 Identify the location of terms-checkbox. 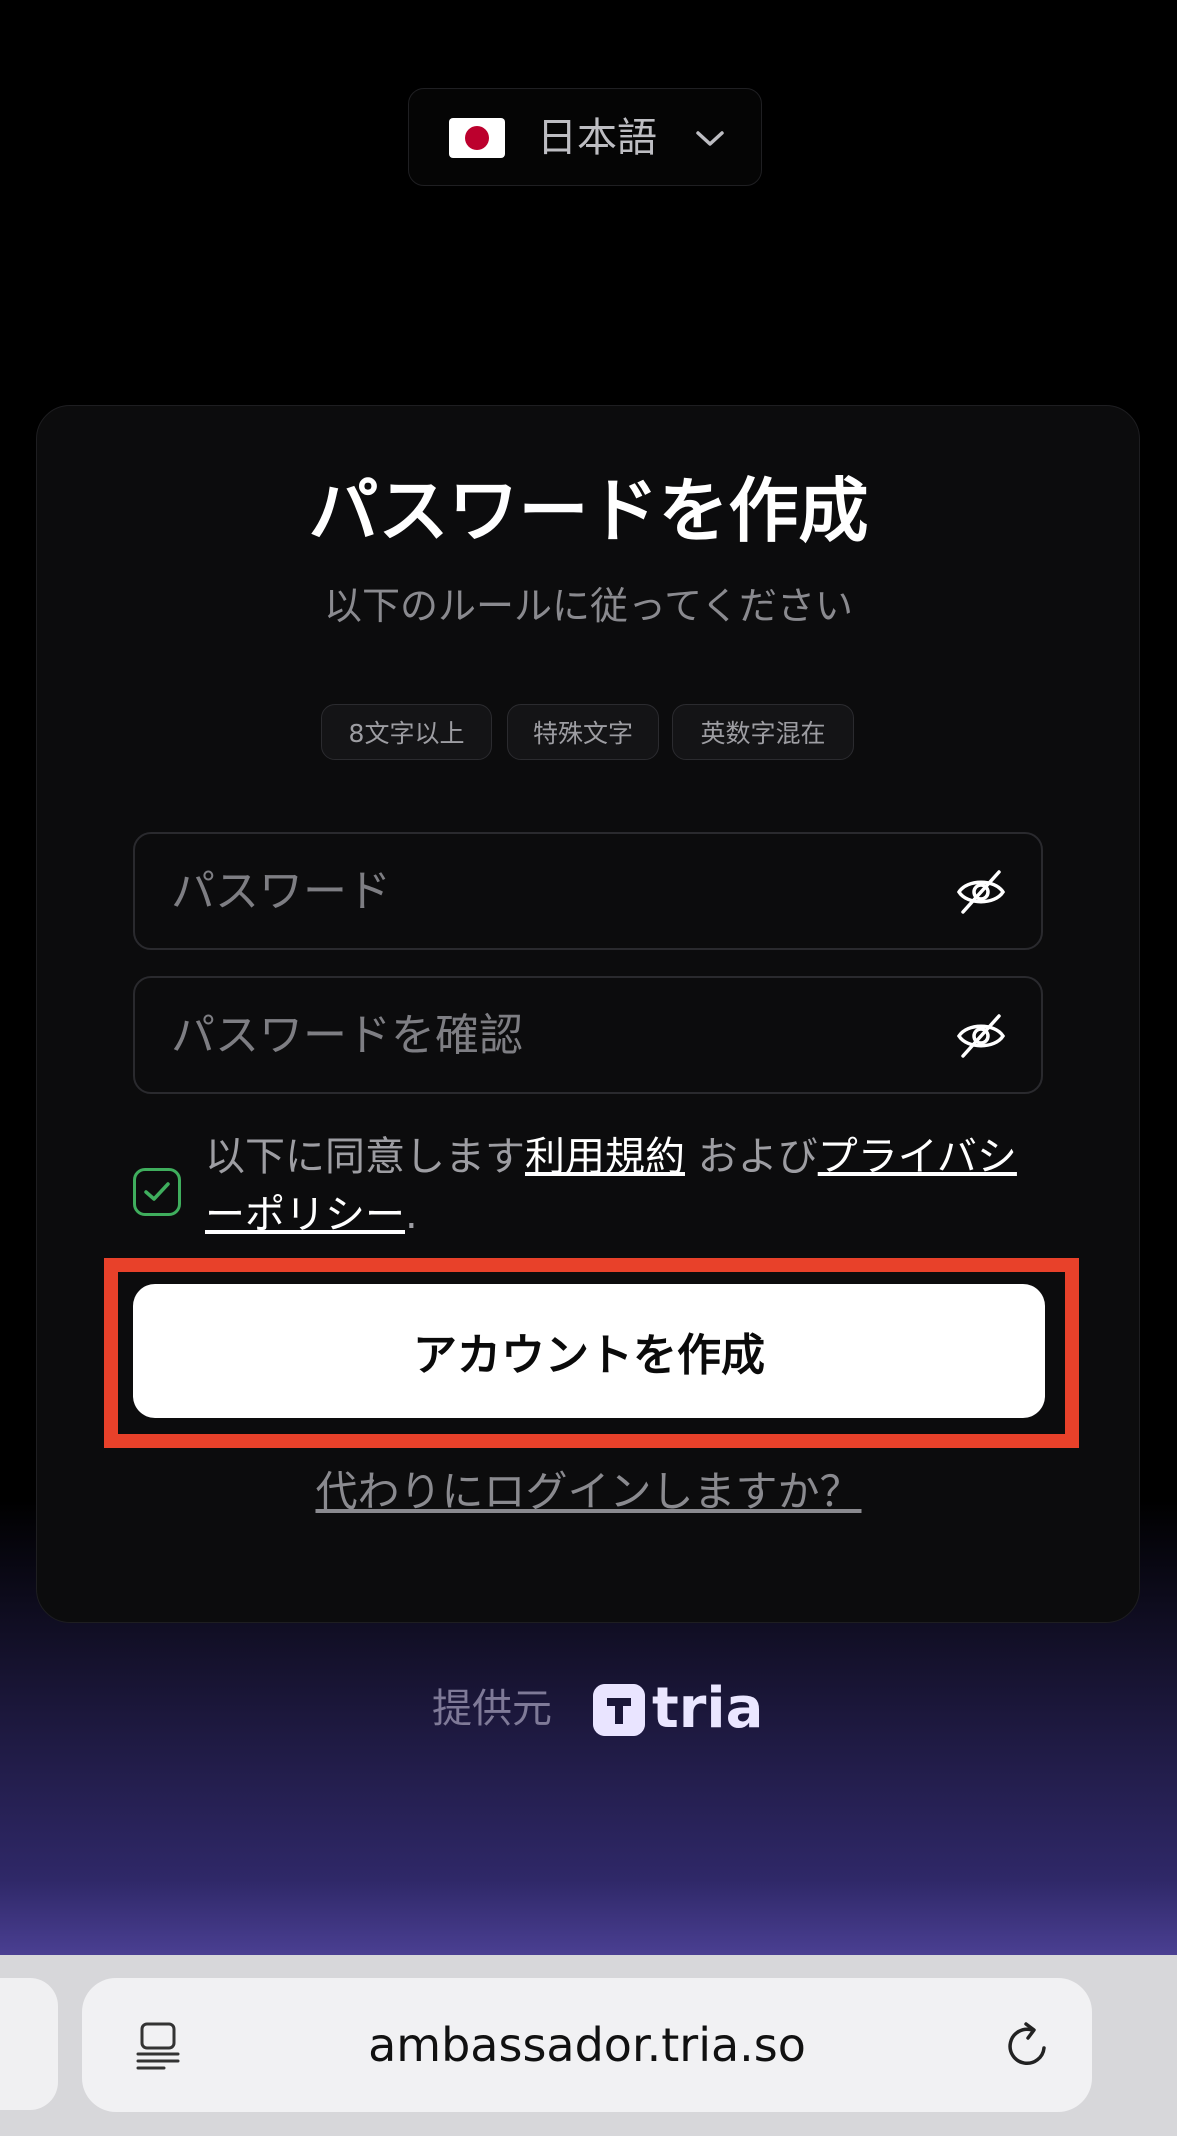
(157, 1192).